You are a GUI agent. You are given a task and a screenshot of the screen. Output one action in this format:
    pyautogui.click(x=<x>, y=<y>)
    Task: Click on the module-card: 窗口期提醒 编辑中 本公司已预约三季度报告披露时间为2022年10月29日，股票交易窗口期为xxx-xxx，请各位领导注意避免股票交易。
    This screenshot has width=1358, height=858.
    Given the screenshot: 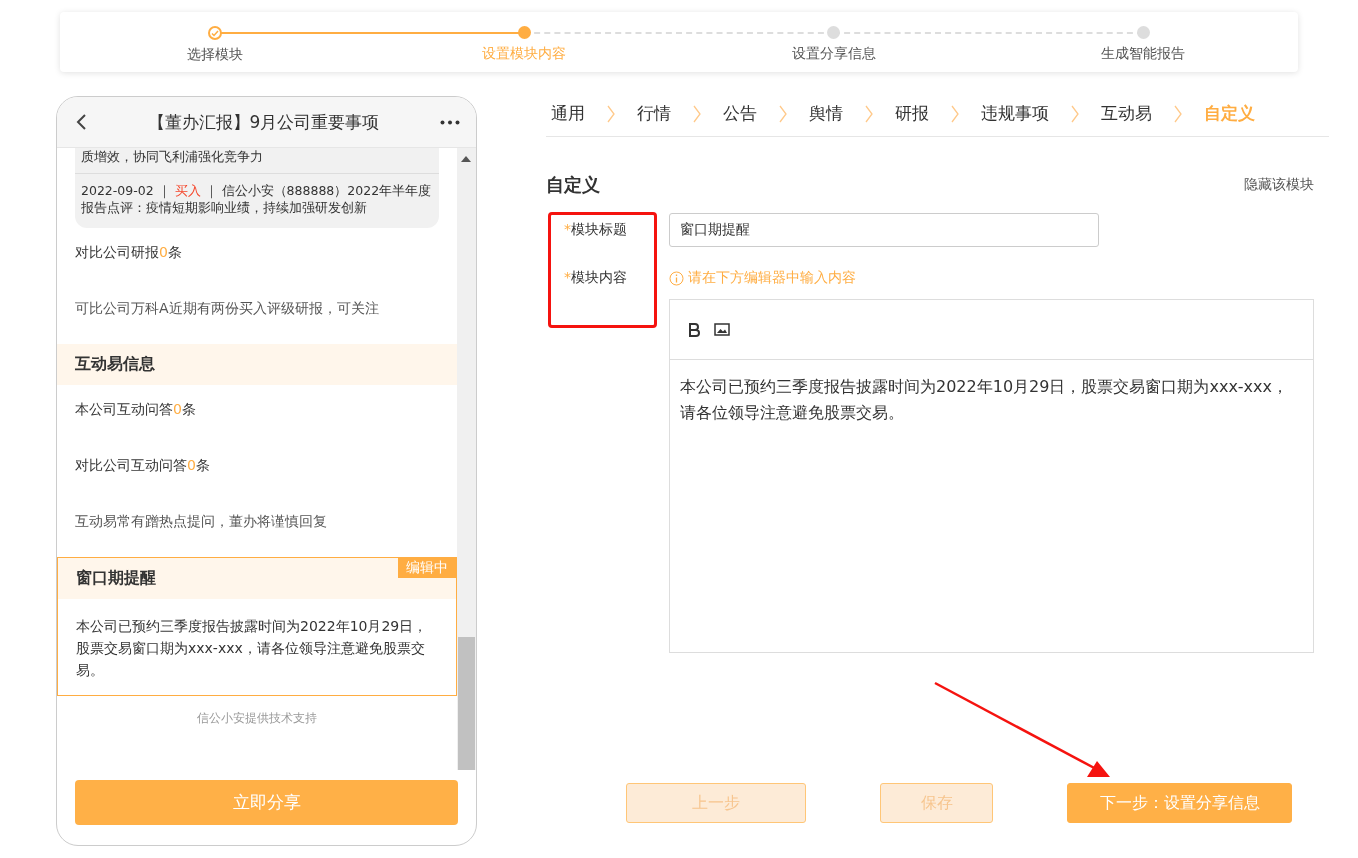 What is the action you would take?
    pyautogui.click(x=257, y=626)
    